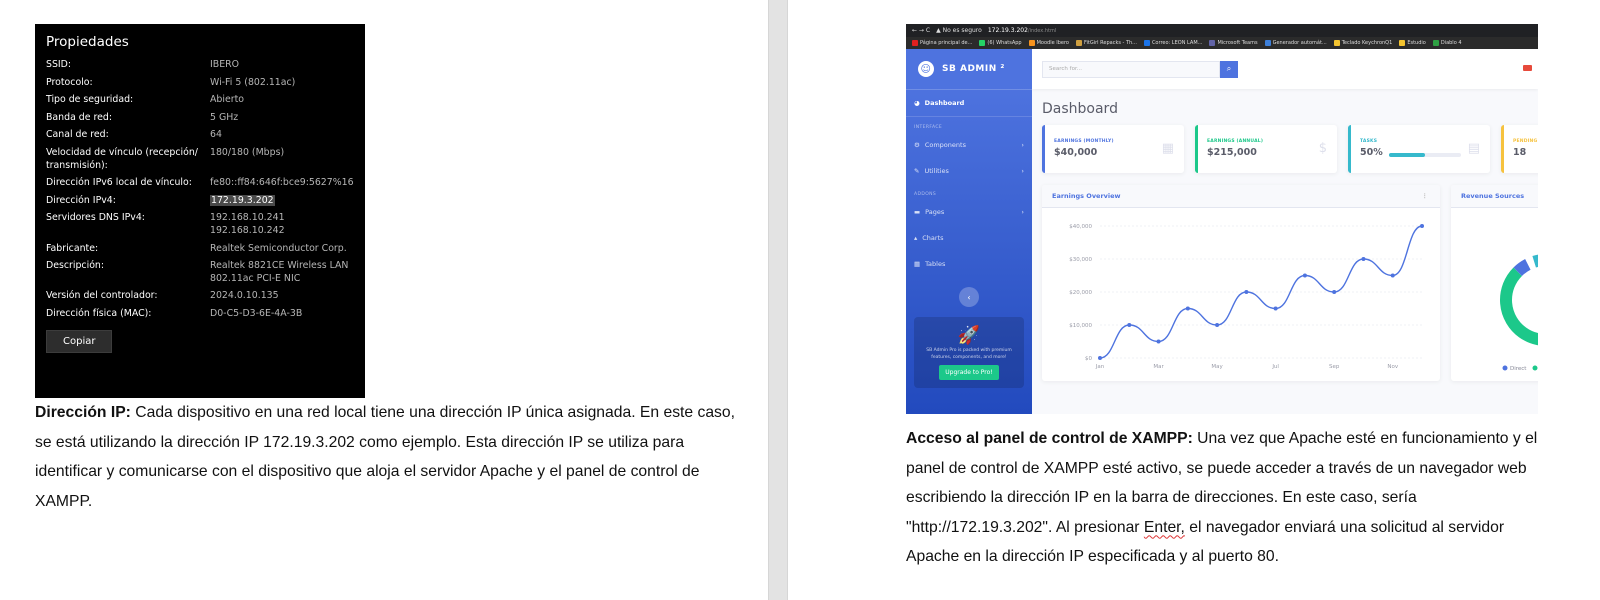 Image resolution: width=1600 pixels, height=600 pixels. Describe the element at coordinates (242, 200) in the screenshot. I see `highlighted-ipv4: 172.19.3.202` at that location.